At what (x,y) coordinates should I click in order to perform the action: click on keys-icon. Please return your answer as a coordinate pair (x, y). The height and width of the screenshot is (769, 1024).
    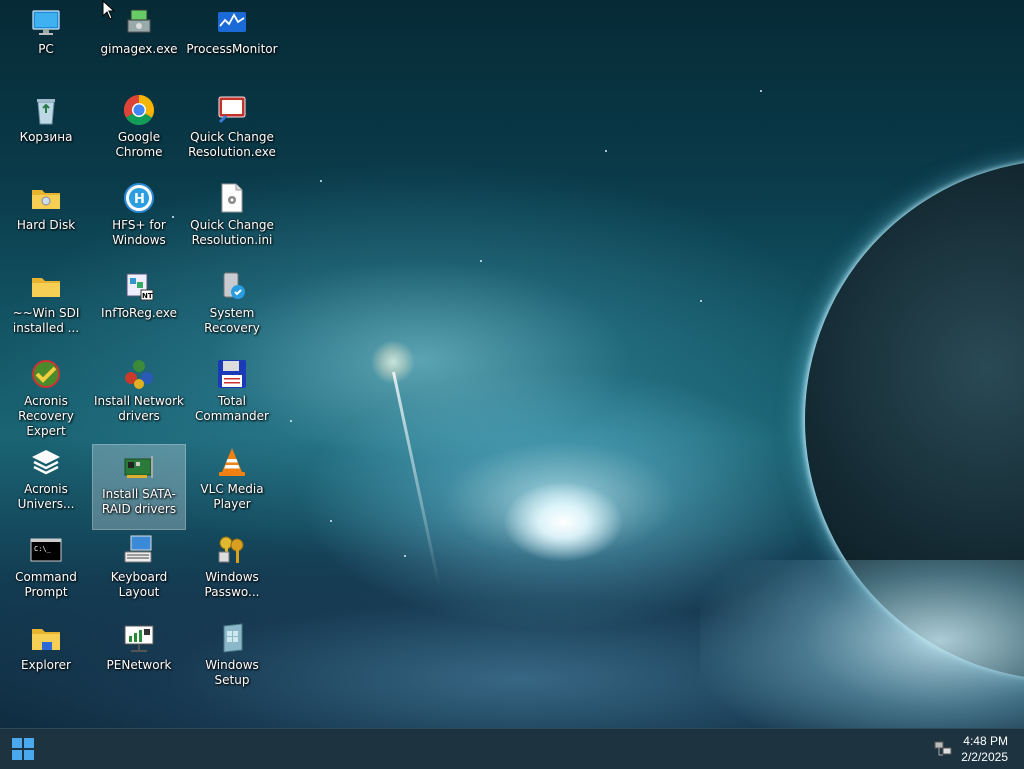
    Looking at the image, I should click on (232, 550).